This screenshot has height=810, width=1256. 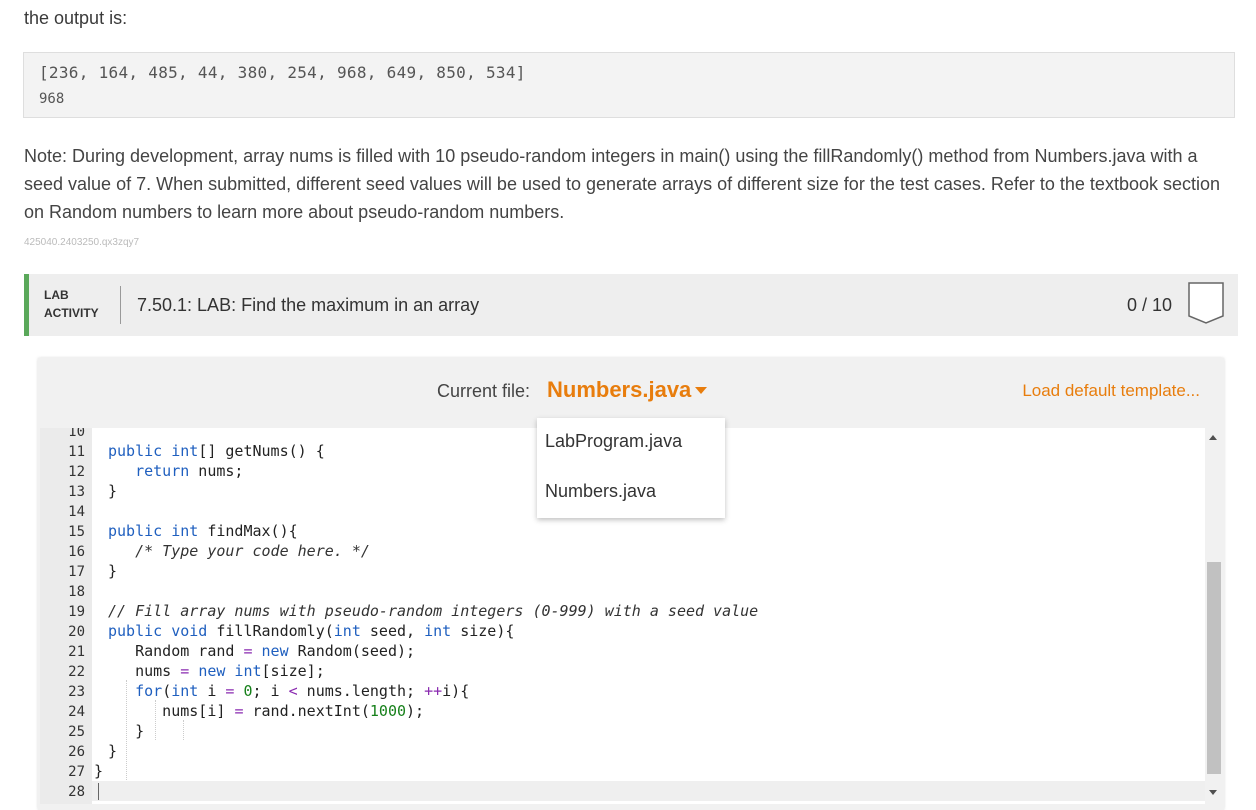 What do you see at coordinates (262, 651) in the screenshot?
I see `code-line: Random rand = new Random(seed);` at bounding box center [262, 651].